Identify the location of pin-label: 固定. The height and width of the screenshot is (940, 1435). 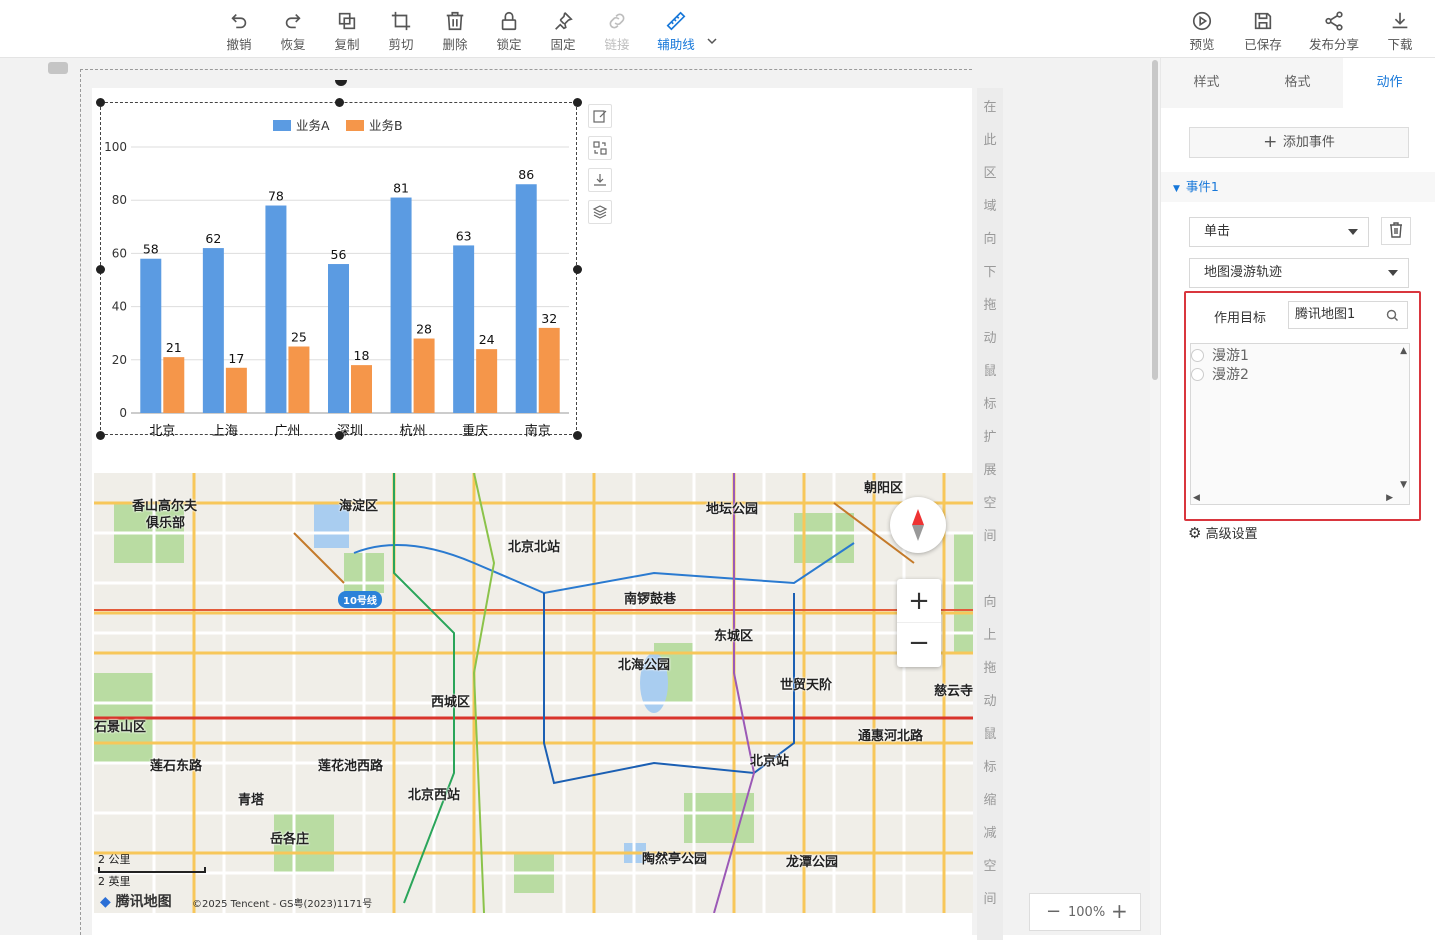
(563, 44).